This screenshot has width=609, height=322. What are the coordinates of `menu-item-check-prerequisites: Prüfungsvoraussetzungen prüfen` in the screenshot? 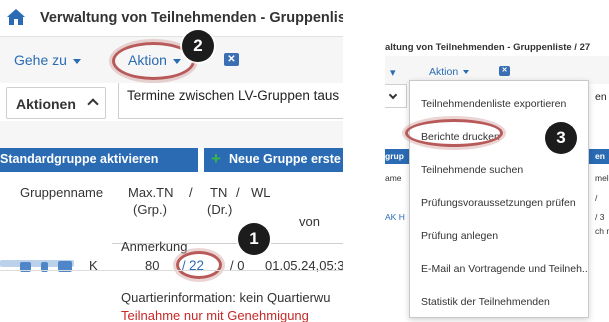 It's located at (499, 203).